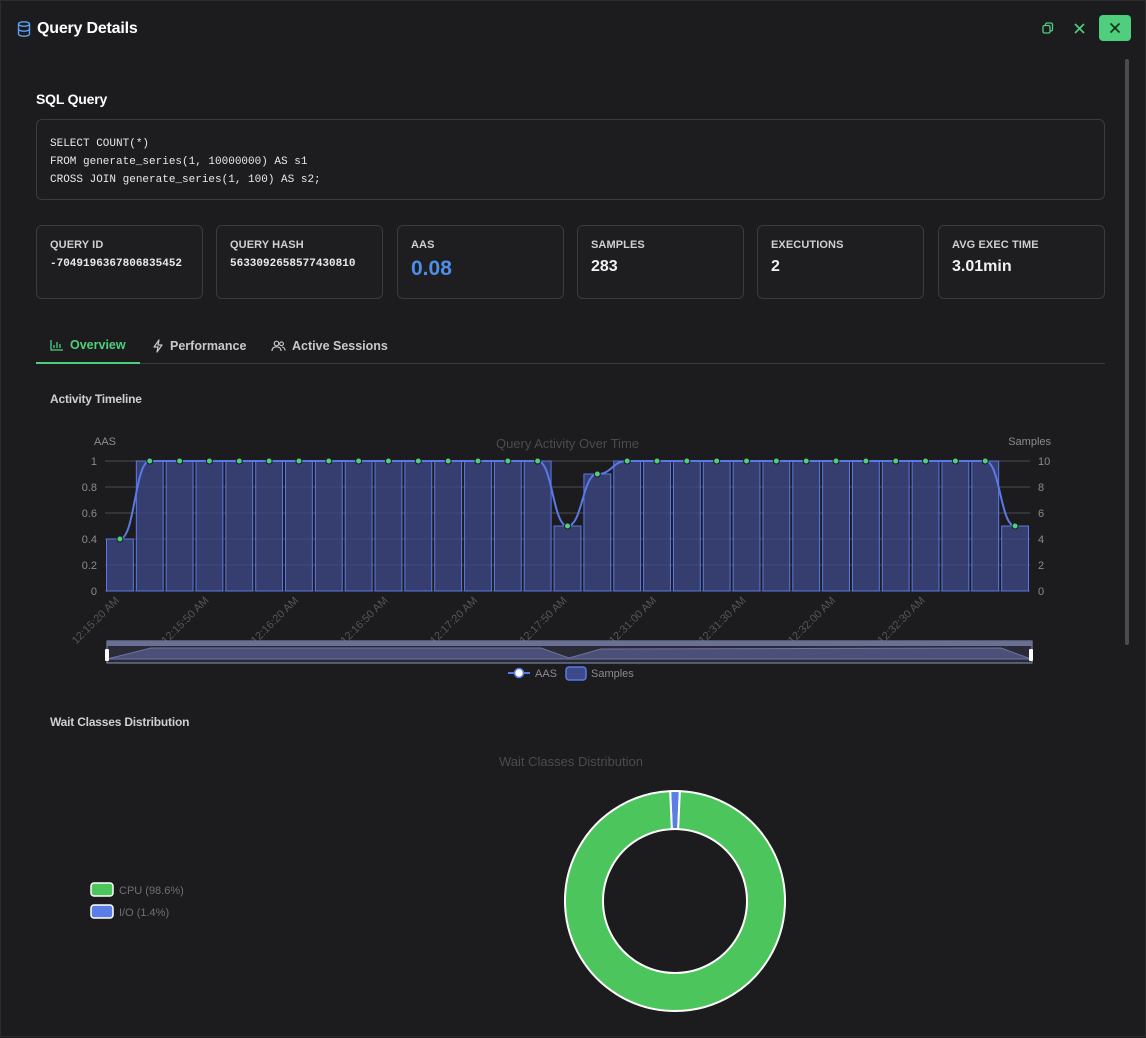 Image resolution: width=1146 pixels, height=1038 pixels. What do you see at coordinates (840, 262) in the screenshot?
I see `card-executions: EXECUTIONS 2` at bounding box center [840, 262].